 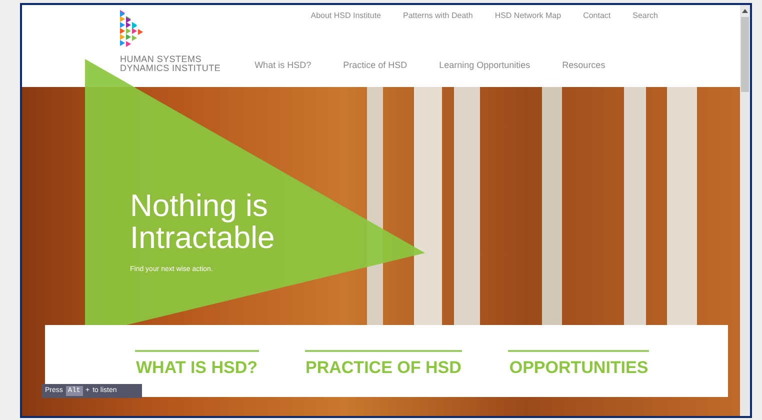 What do you see at coordinates (528, 16) in the screenshot?
I see `top-link: HSD Network Map` at bounding box center [528, 16].